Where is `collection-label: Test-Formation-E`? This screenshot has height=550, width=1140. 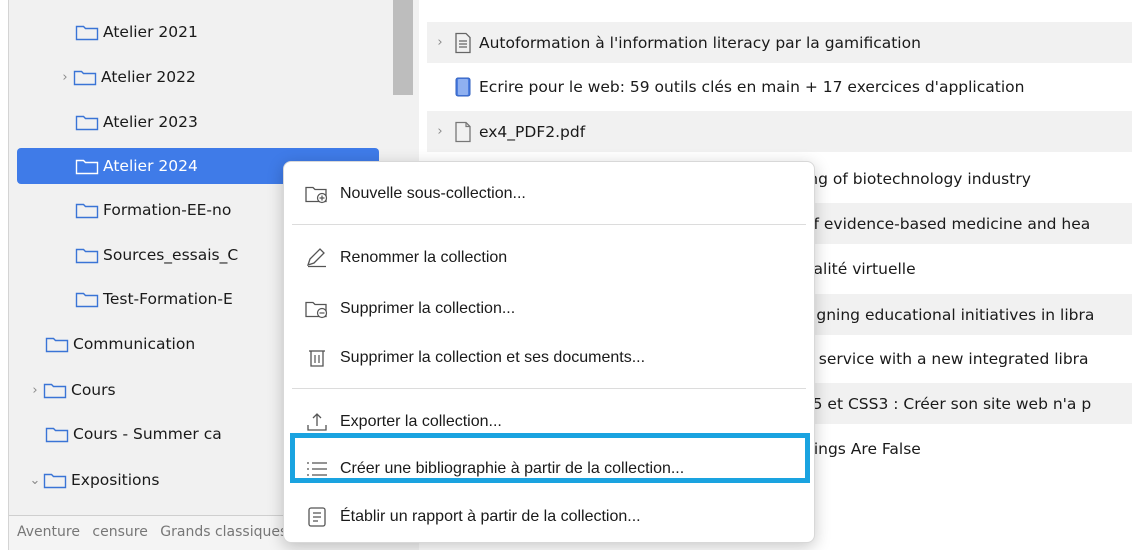 collection-label: Test-Formation-E is located at coordinates (168, 299).